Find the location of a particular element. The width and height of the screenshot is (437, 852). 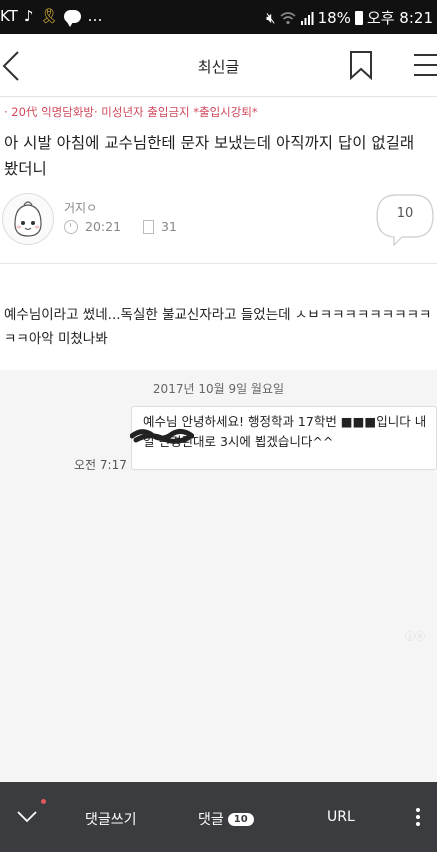

talk-icon is located at coordinates (73, 18).